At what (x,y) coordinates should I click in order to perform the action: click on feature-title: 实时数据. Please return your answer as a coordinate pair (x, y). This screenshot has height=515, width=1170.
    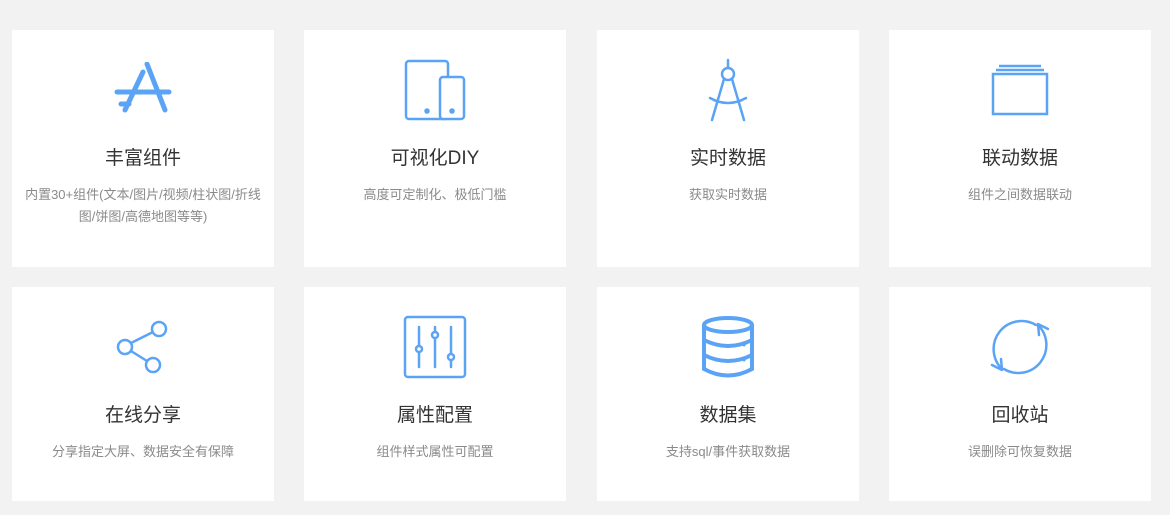
    Looking at the image, I should click on (727, 158).